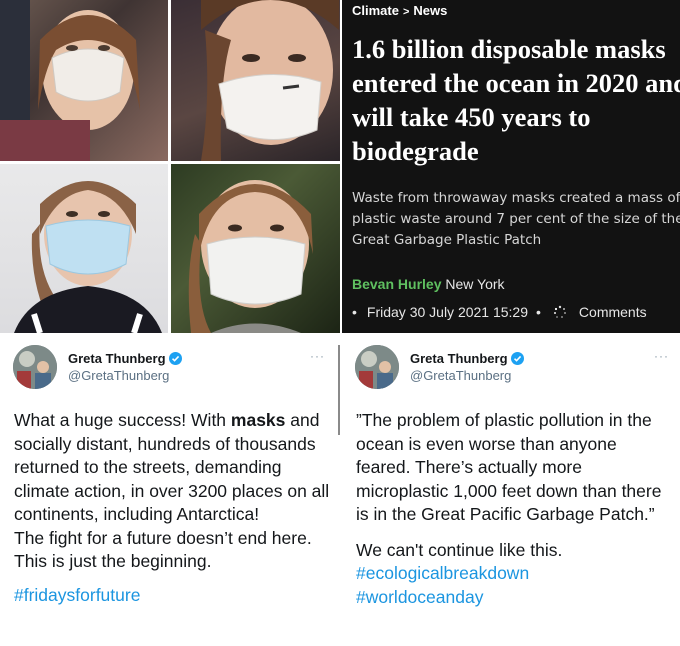  I want to click on breadcrumb-news: News, so click(430, 10).